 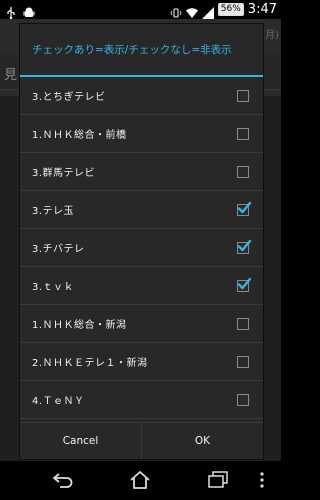 I want to click on channel-row: 3.チバテレ, so click(x=141, y=248).